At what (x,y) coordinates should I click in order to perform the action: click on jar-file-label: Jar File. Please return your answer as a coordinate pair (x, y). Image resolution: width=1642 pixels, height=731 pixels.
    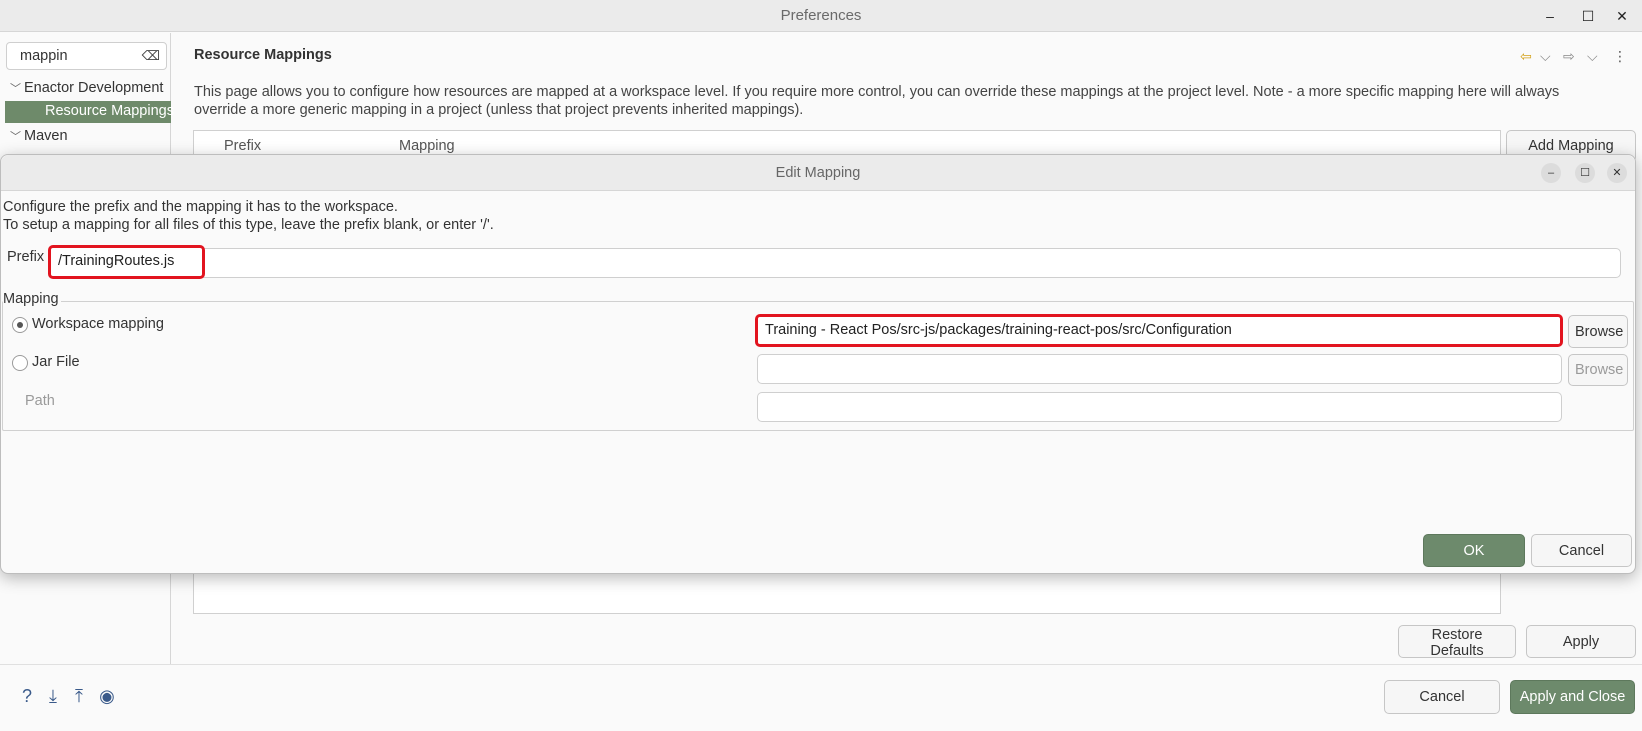
    Looking at the image, I should click on (56, 362).